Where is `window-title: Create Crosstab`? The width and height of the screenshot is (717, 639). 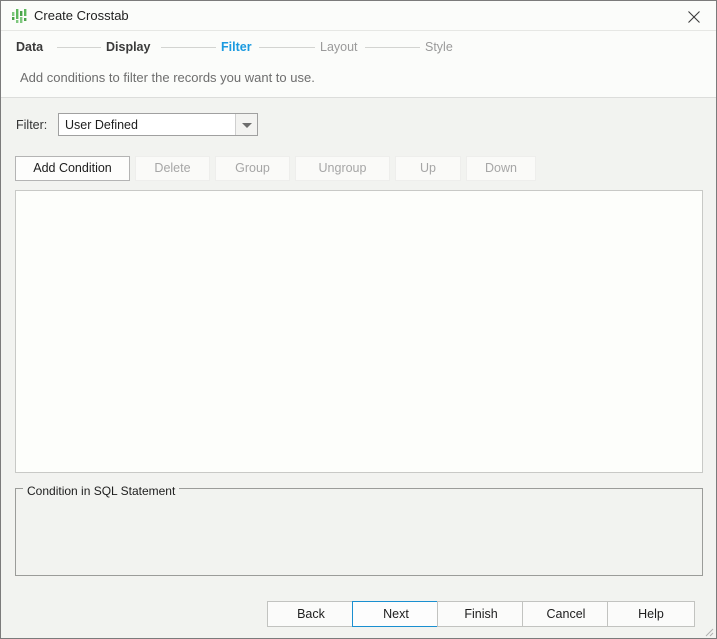
window-title: Create Crosstab is located at coordinates (81, 15).